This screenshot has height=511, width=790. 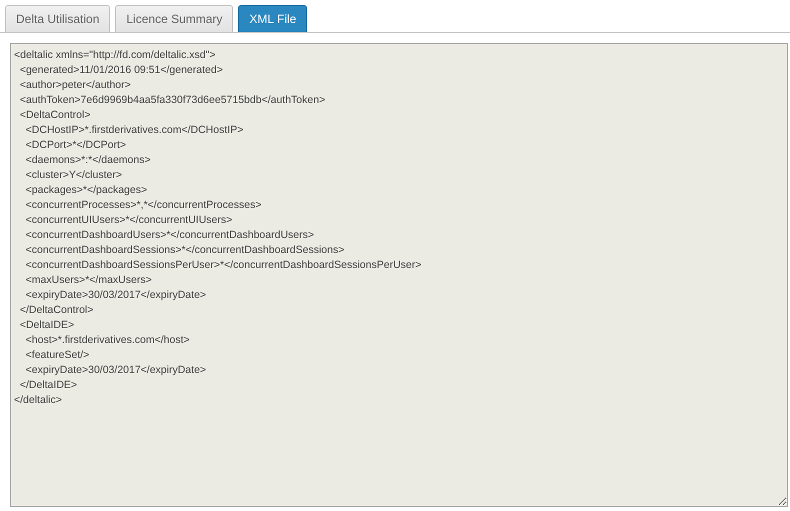 I want to click on tab: Licence Summary, so click(x=174, y=18).